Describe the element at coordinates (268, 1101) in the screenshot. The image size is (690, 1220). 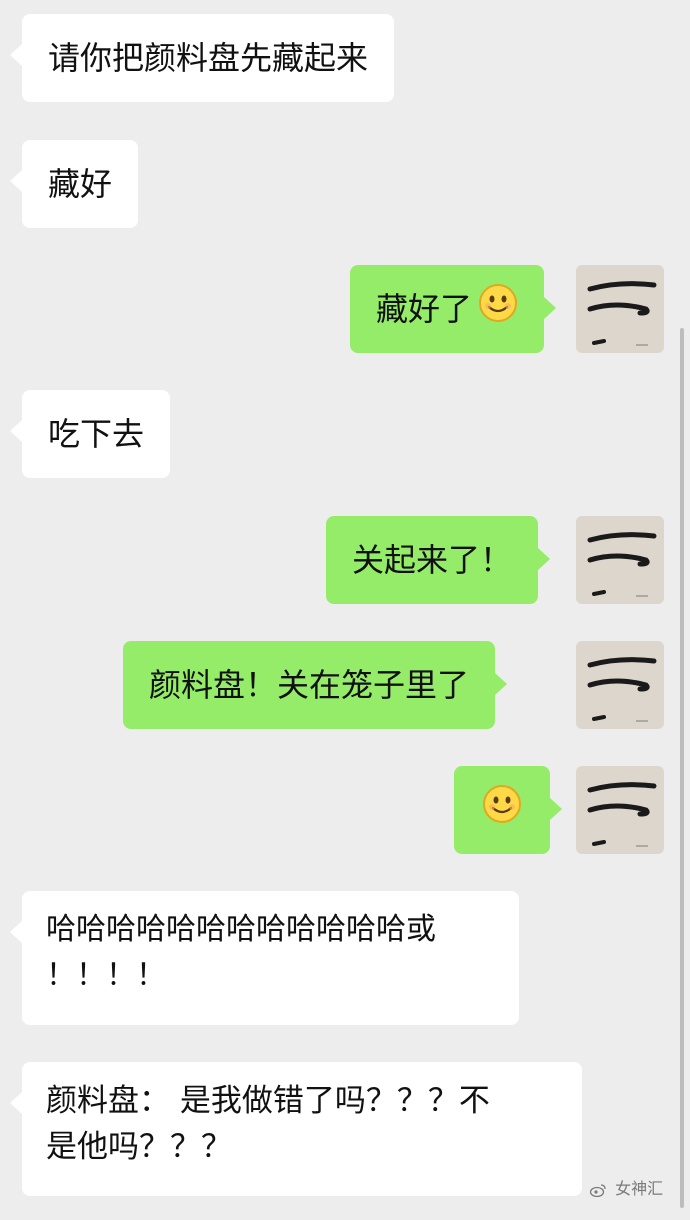
I see `message-text-line: 颜料盘： 是我做错了吗？？？不` at that location.